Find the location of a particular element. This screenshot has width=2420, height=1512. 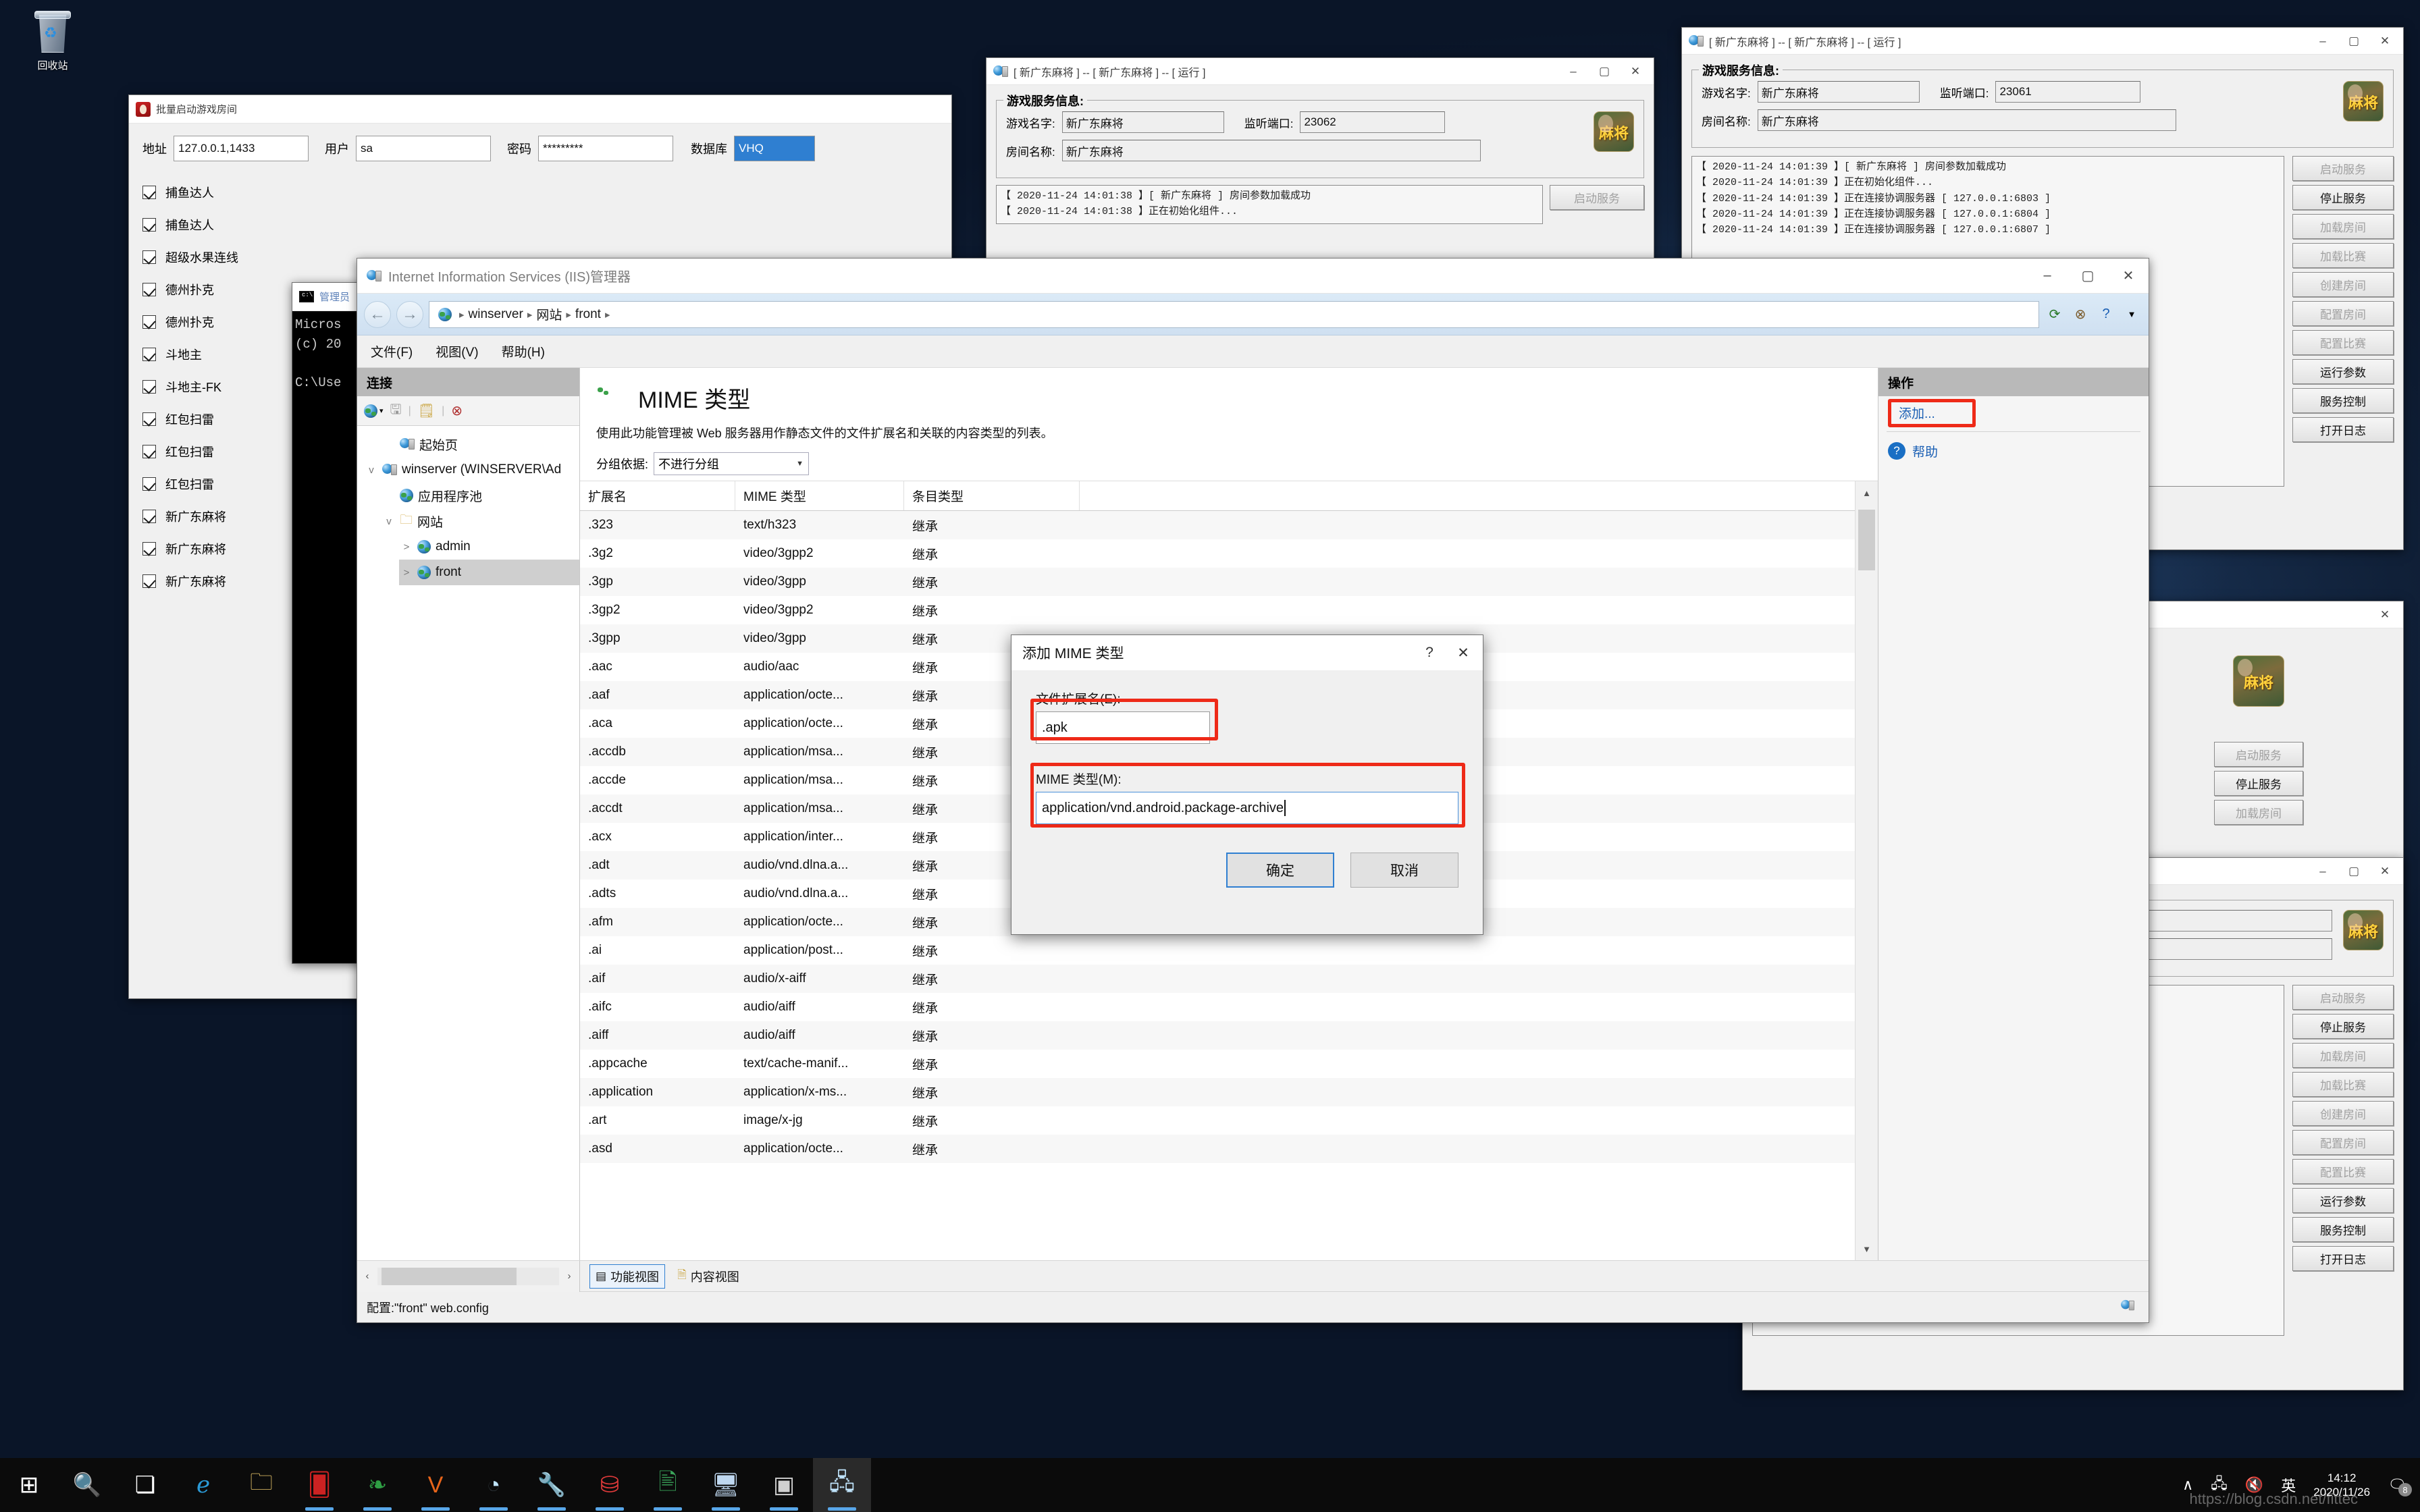

tree-twisty-icon: v is located at coordinates (371, 470).